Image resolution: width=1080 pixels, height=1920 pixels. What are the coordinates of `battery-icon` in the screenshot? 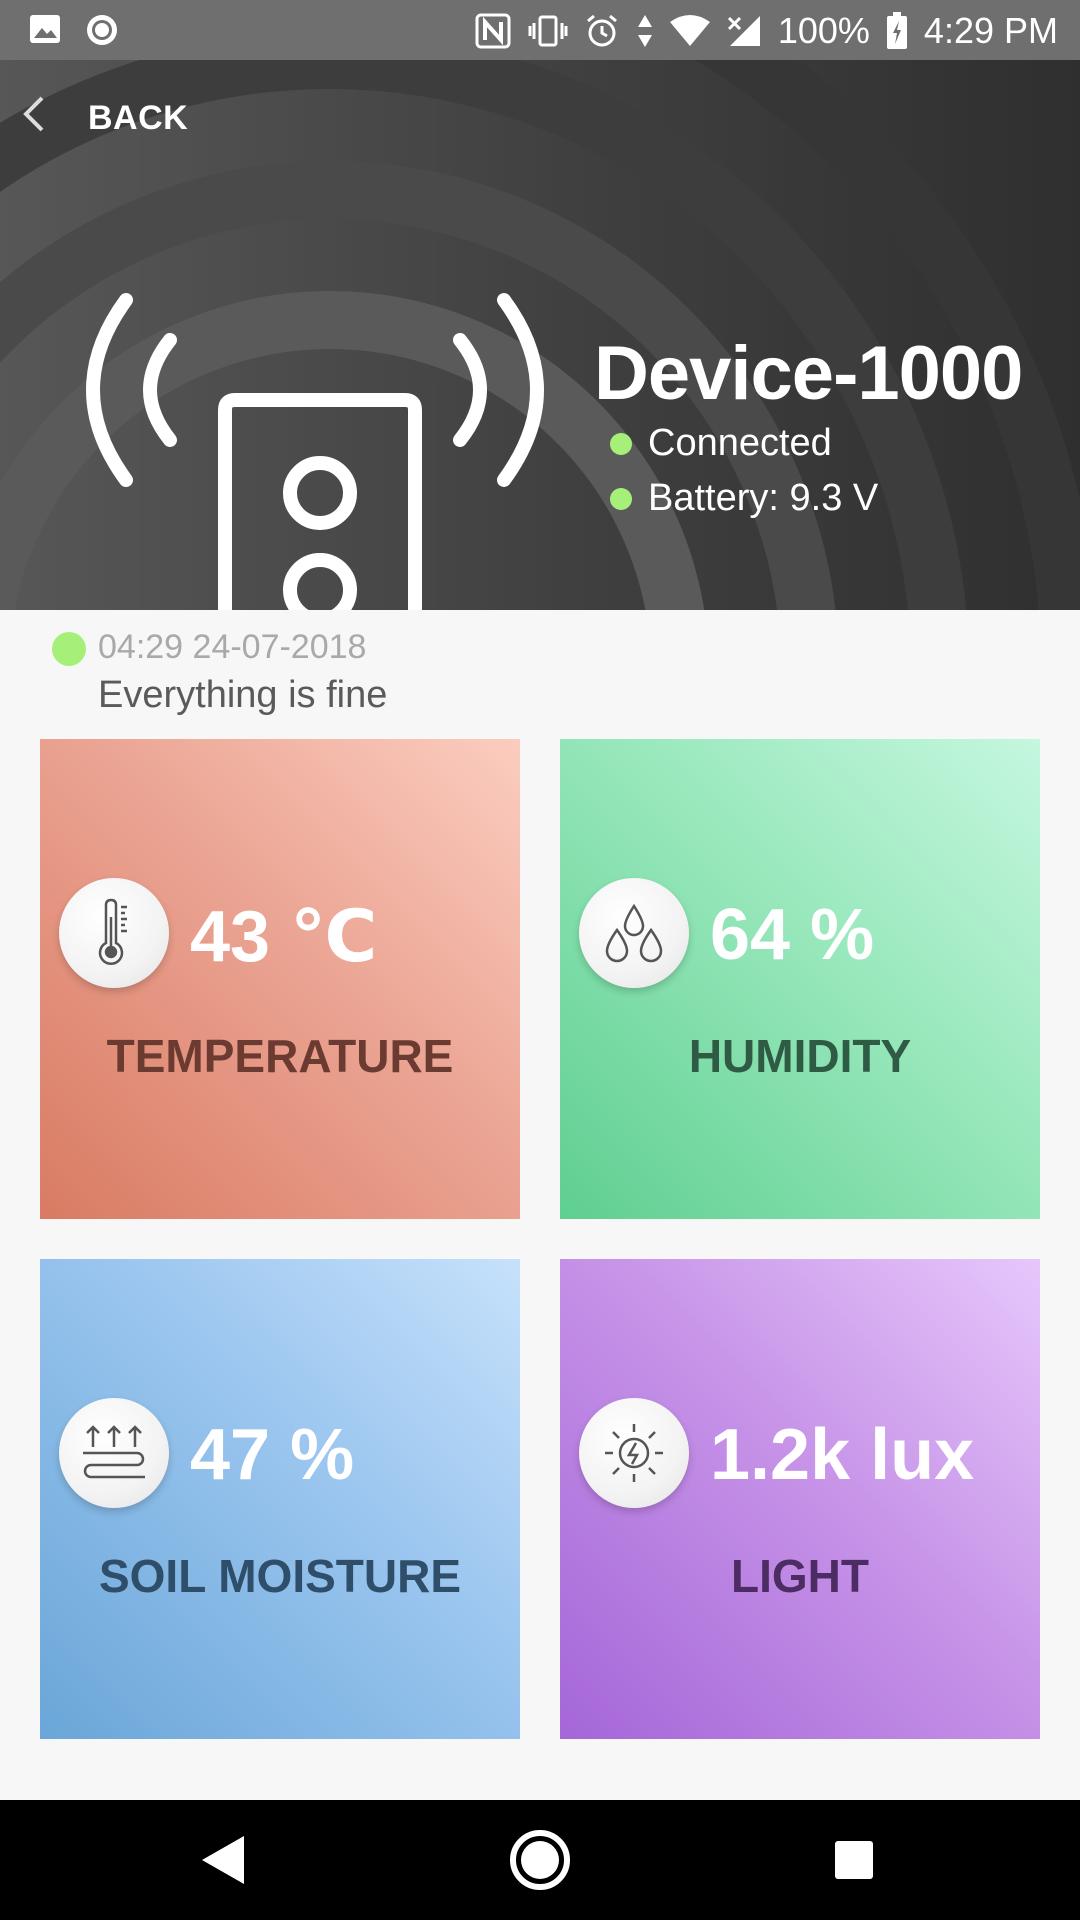 It's located at (897, 31).